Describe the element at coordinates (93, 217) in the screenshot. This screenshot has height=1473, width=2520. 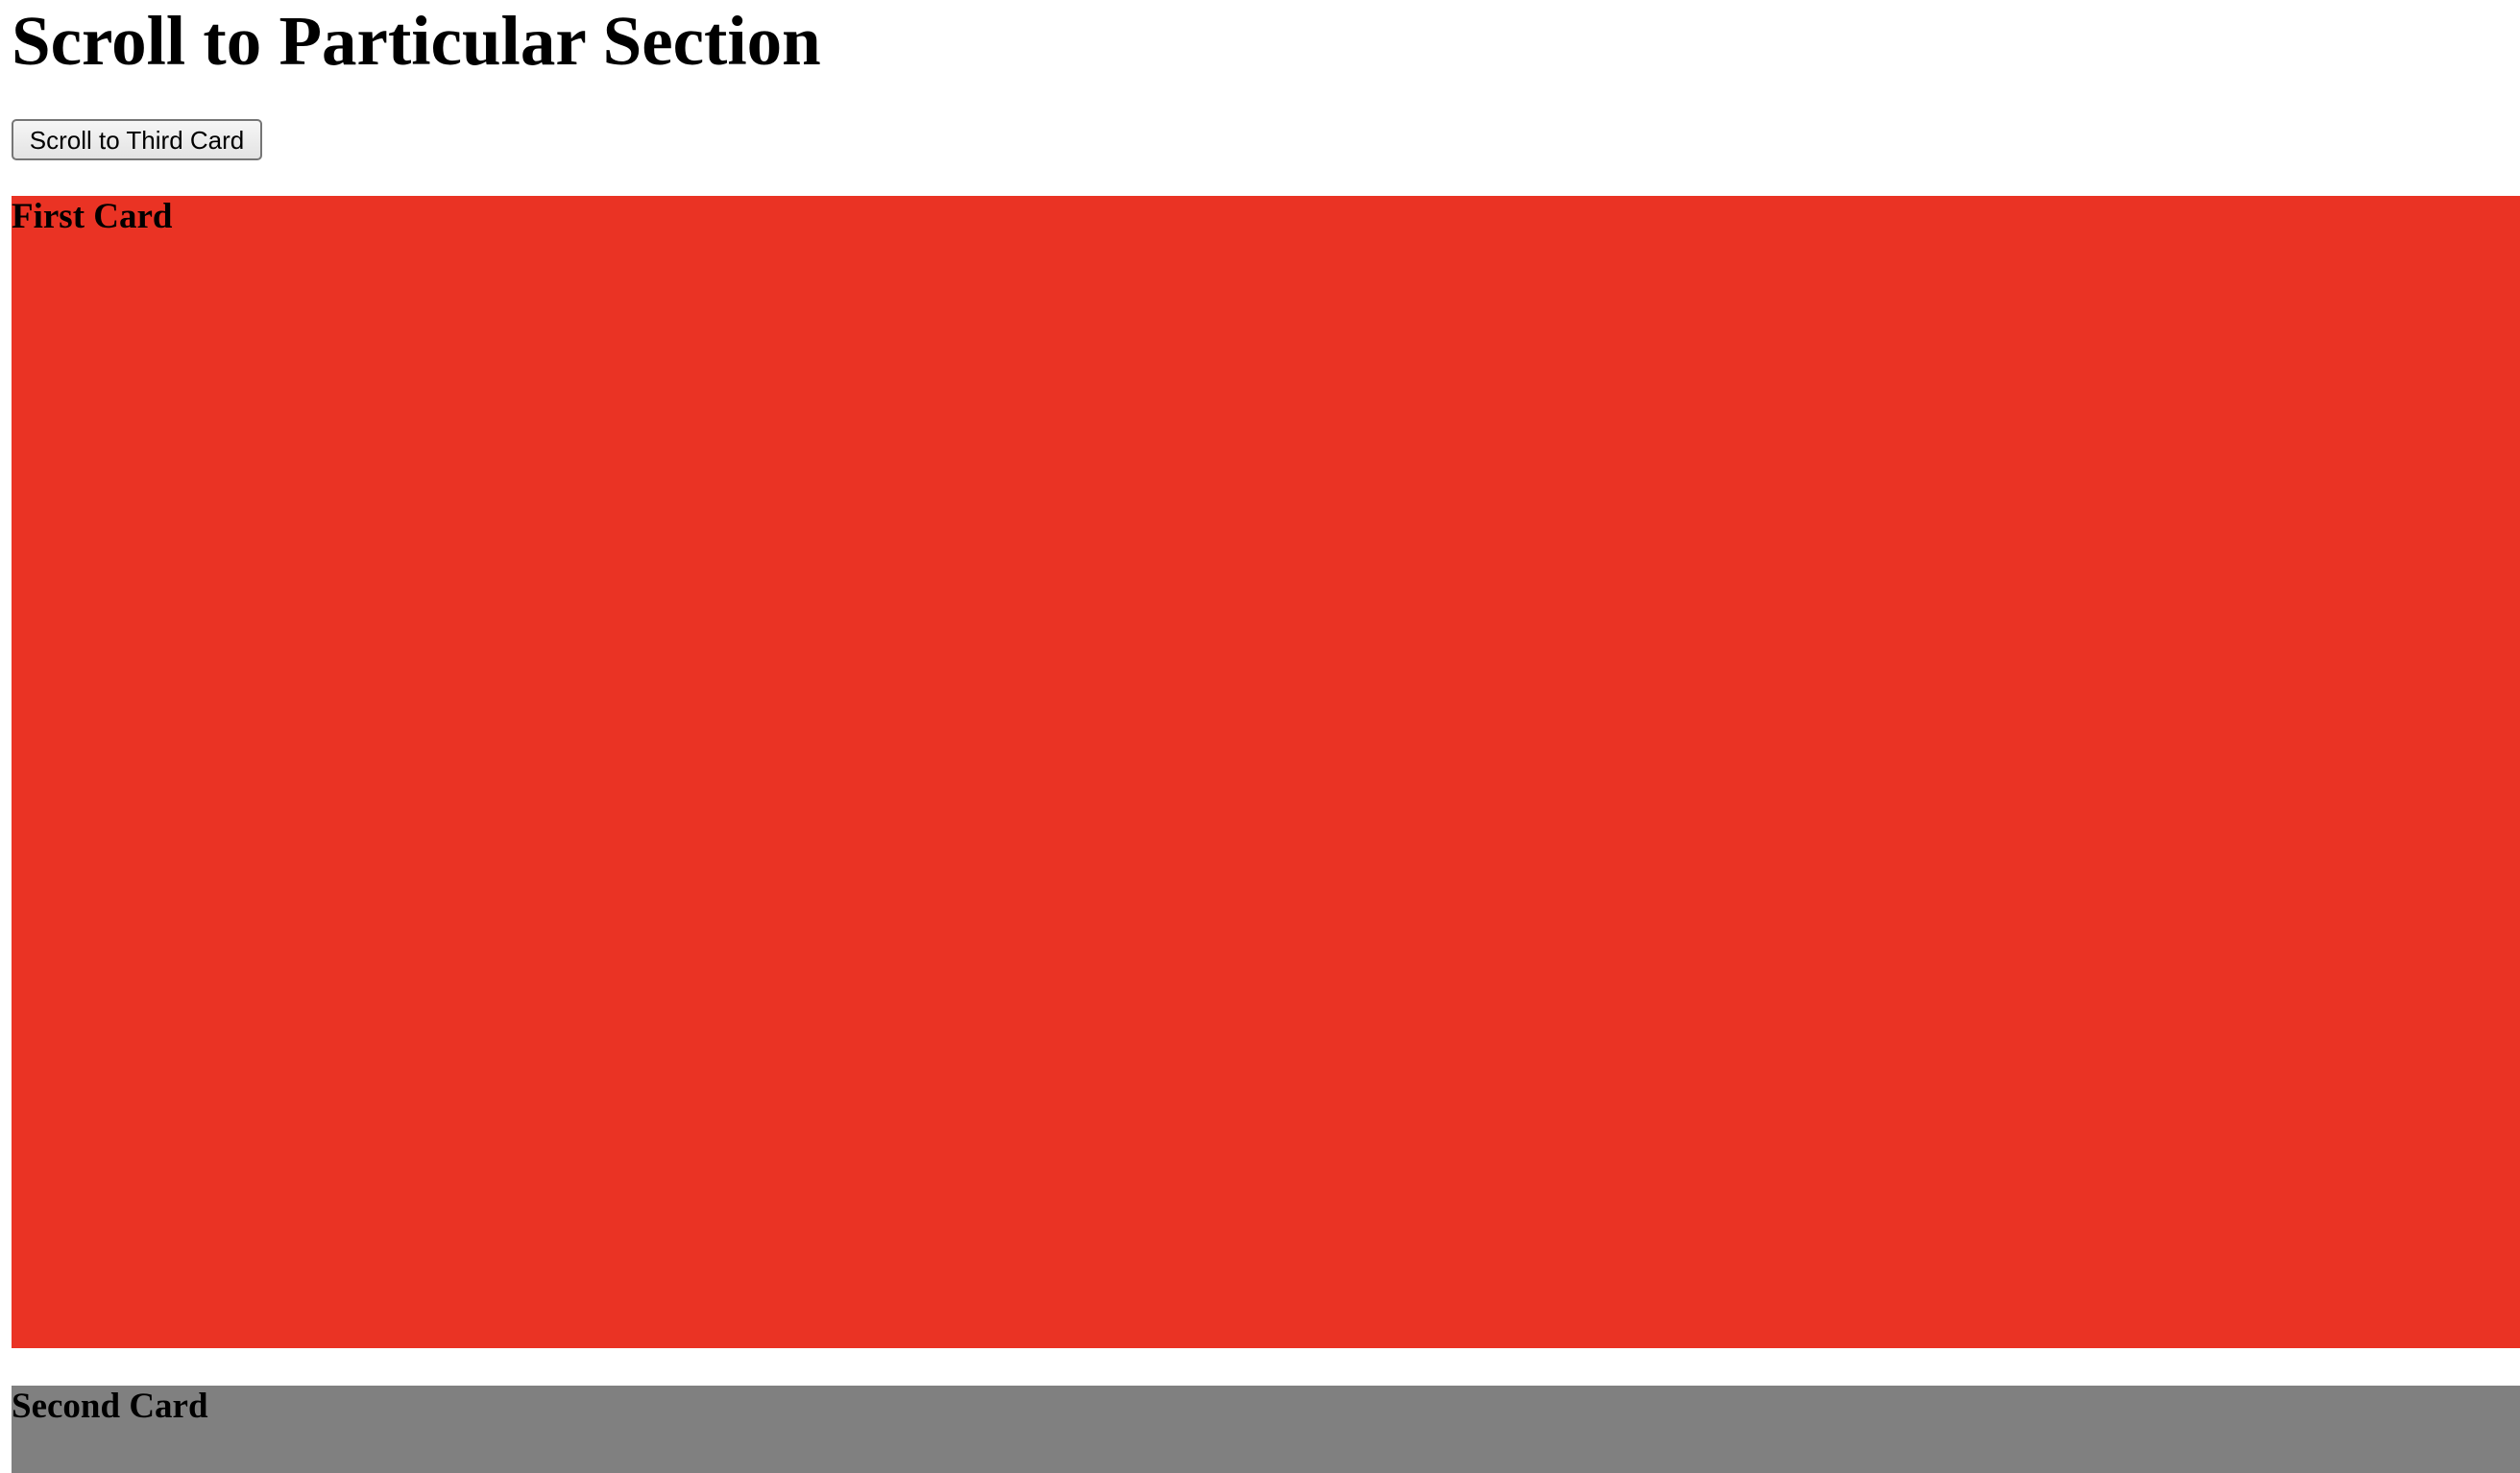
I see `first-card-title: First Card` at that location.